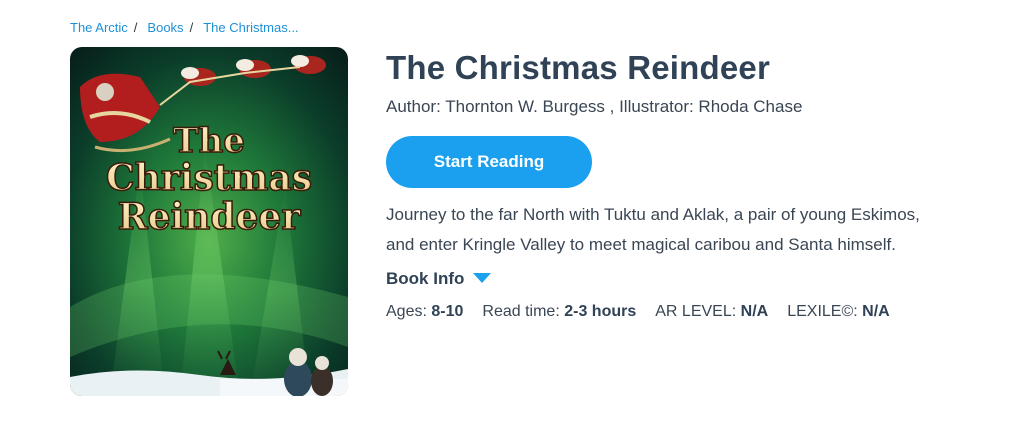 This screenshot has height=433, width=1024. Describe the element at coordinates (696, 311) in the screenshot. I see `meta-ar-label: AR LEVEL:` at that location.